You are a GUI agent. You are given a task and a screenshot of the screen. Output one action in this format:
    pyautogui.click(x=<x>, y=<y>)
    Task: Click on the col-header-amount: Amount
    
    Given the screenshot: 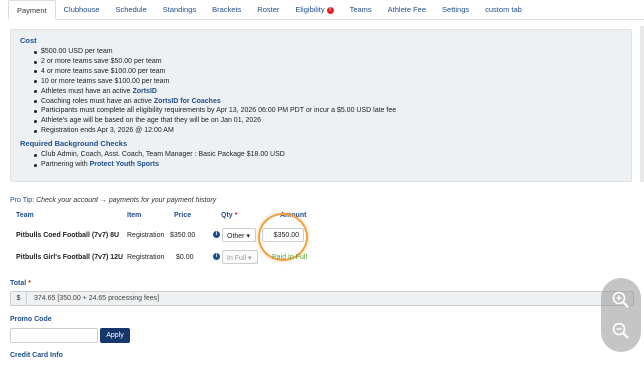 What is the action you would take?
    pyautogui.click(x=293, y=215)
    